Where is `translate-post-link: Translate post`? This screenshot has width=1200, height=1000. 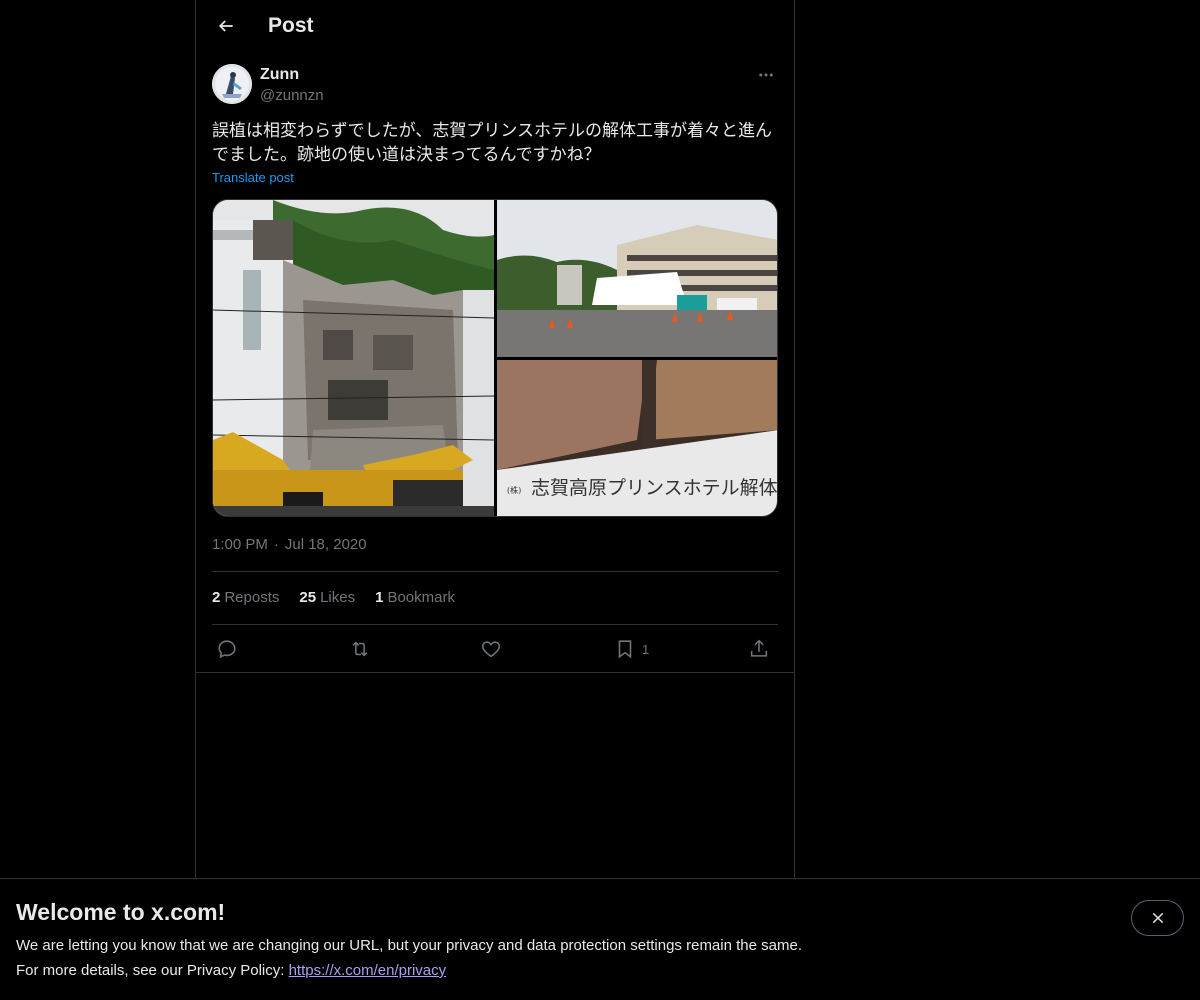 translate-post-link: Translate post is located at coordinates (253, 177).